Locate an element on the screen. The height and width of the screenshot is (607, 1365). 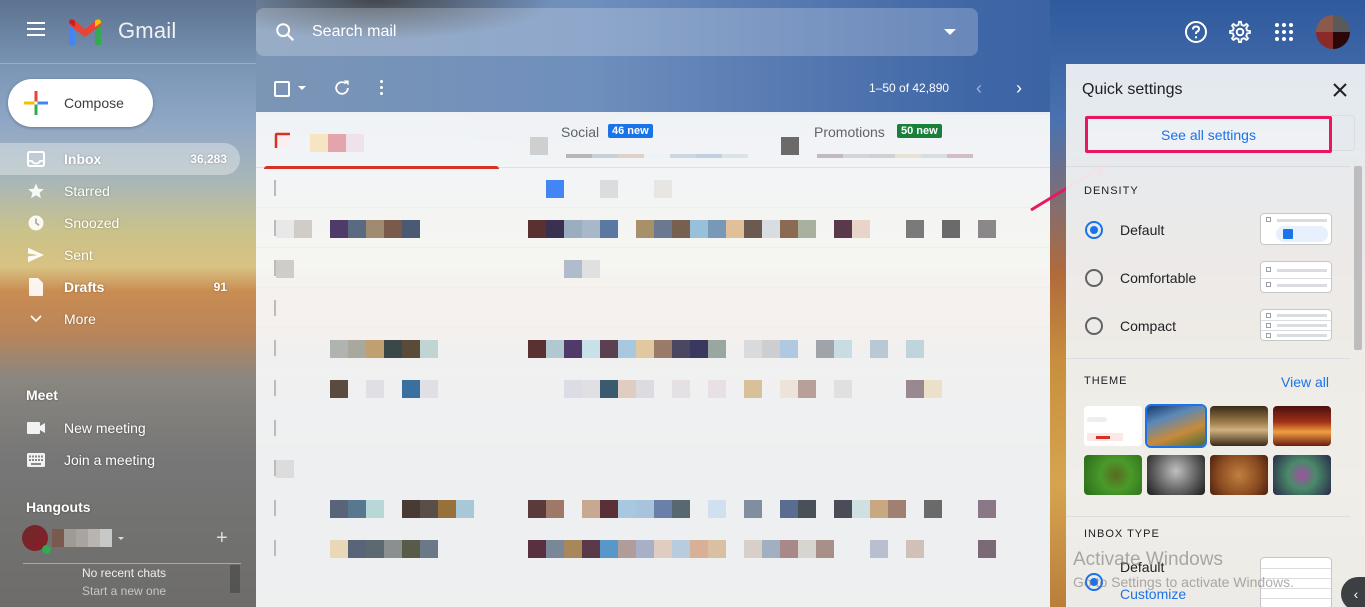
hangouts-scrollbar is located at coordinates (235, 579).